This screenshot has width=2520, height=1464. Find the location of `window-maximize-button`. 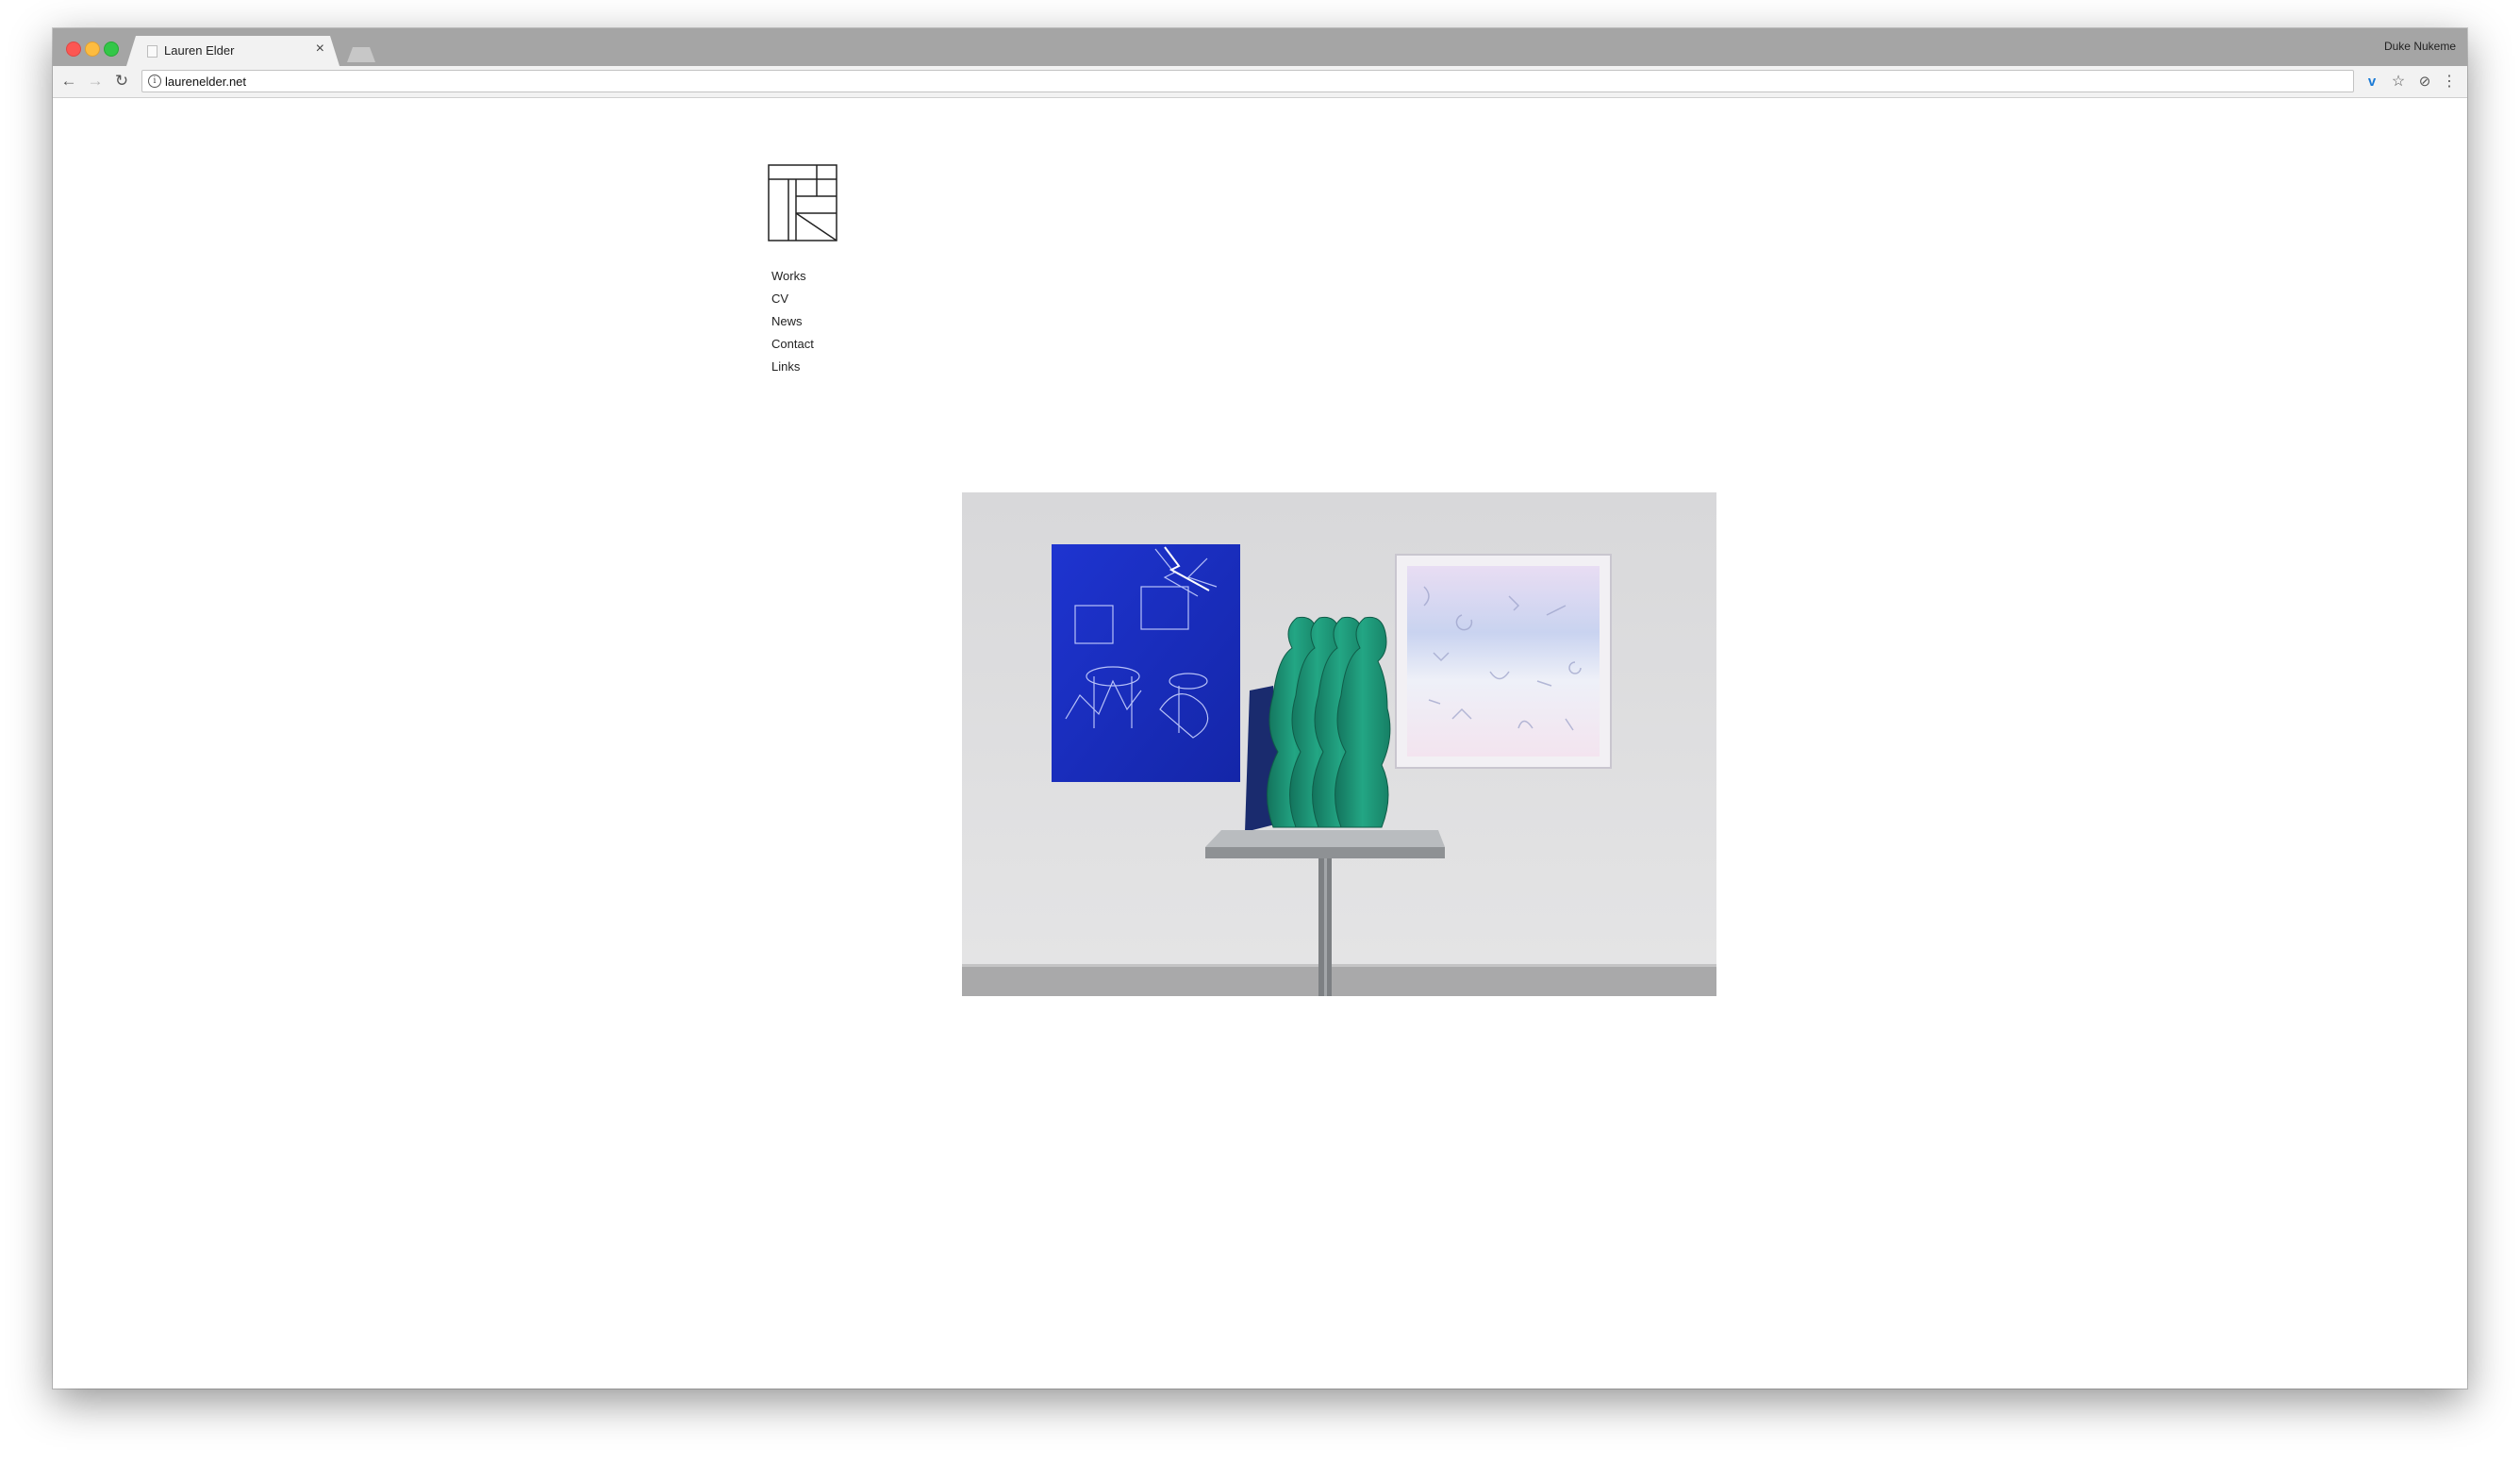

window-maximize-button is located at coordinates (112, 50).